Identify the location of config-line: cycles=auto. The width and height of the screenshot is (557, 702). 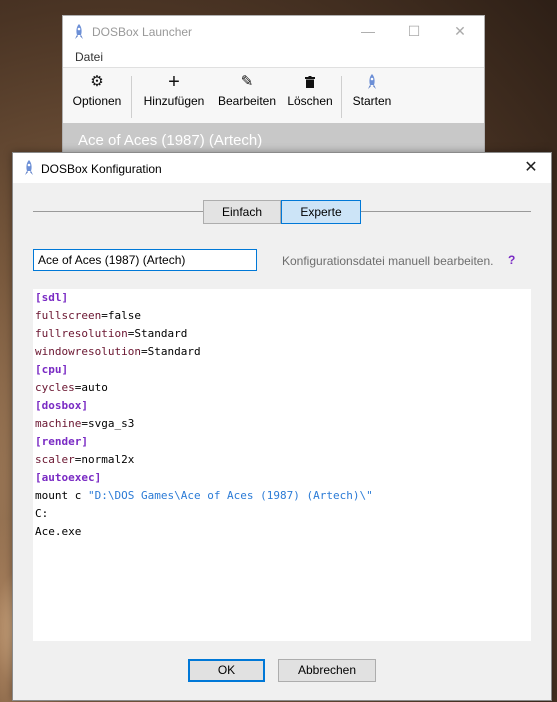
(71, 388).